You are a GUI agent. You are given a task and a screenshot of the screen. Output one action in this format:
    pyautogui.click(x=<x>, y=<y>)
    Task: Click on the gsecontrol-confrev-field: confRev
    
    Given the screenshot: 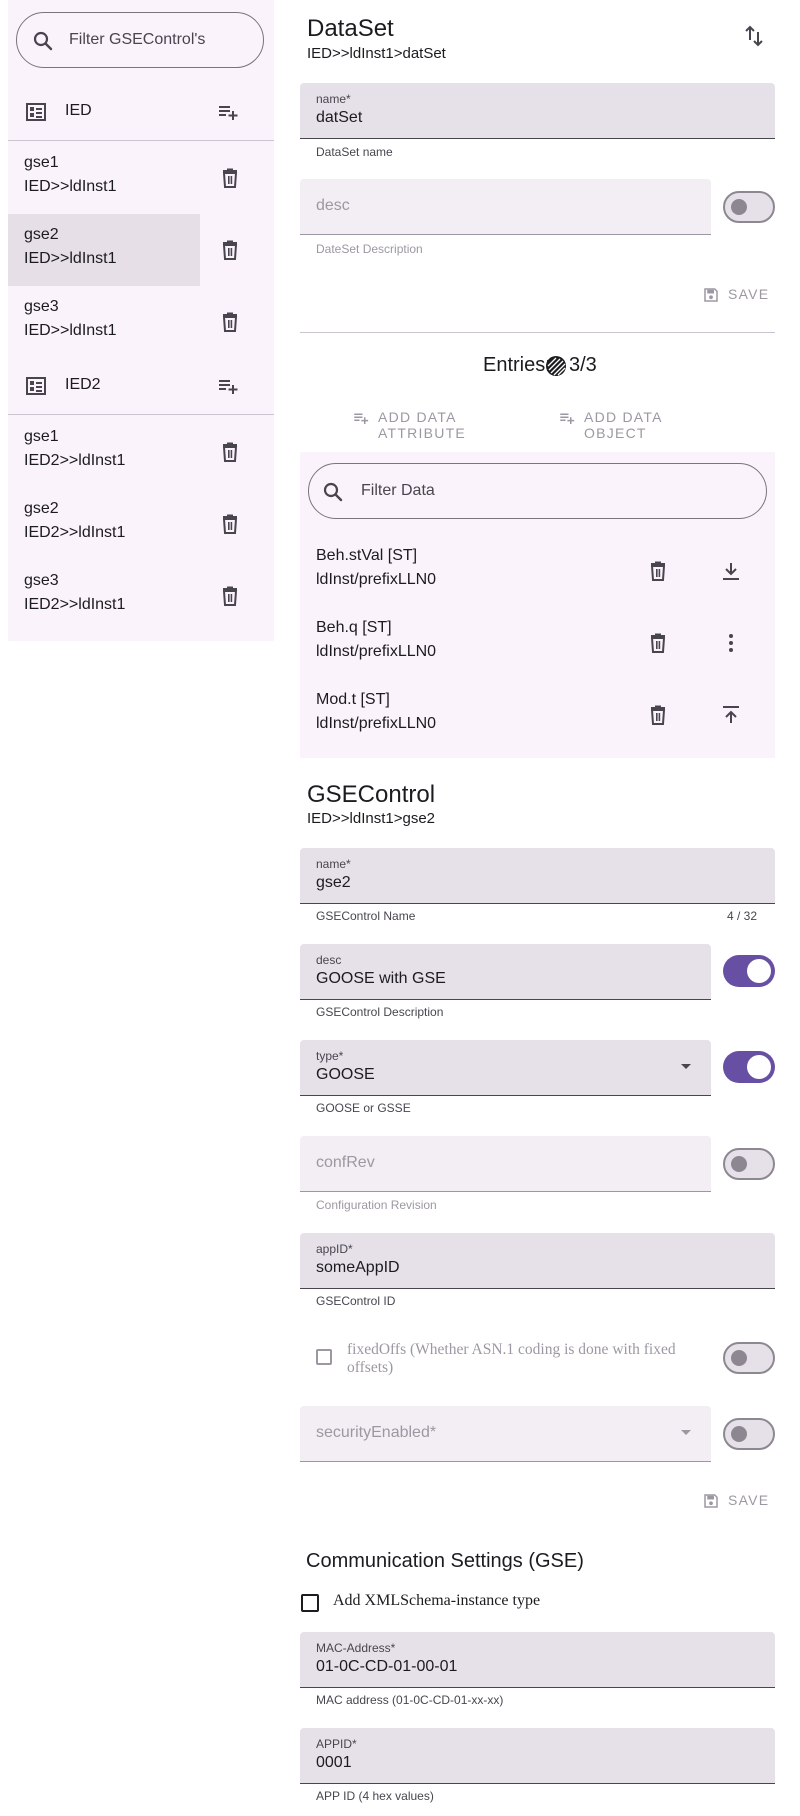 What is the action you would take?
    pyautogui.click(x=505, y=1164)
    